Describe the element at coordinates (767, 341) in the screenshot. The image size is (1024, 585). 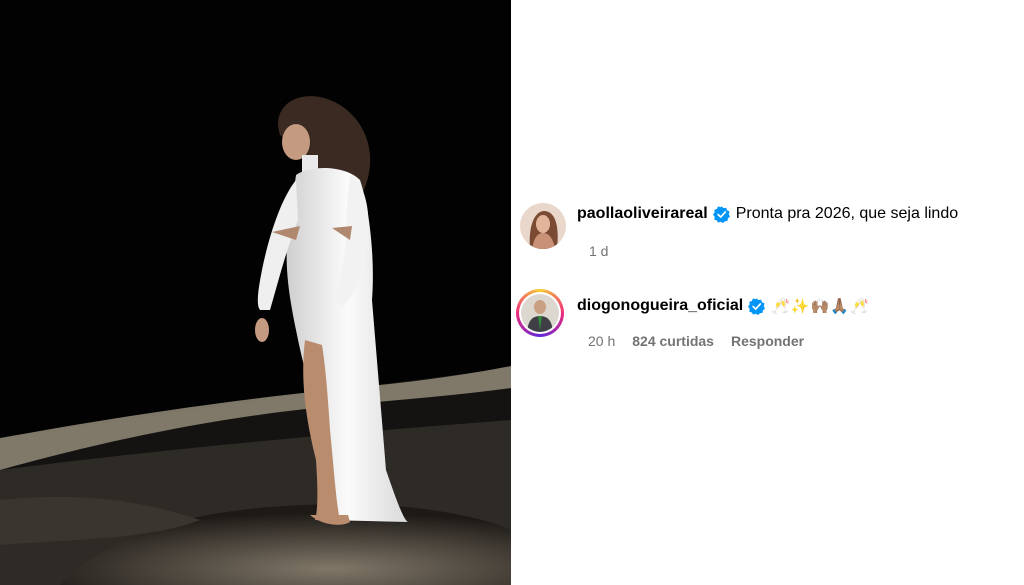
I see `reply-button: Responder` at that location.